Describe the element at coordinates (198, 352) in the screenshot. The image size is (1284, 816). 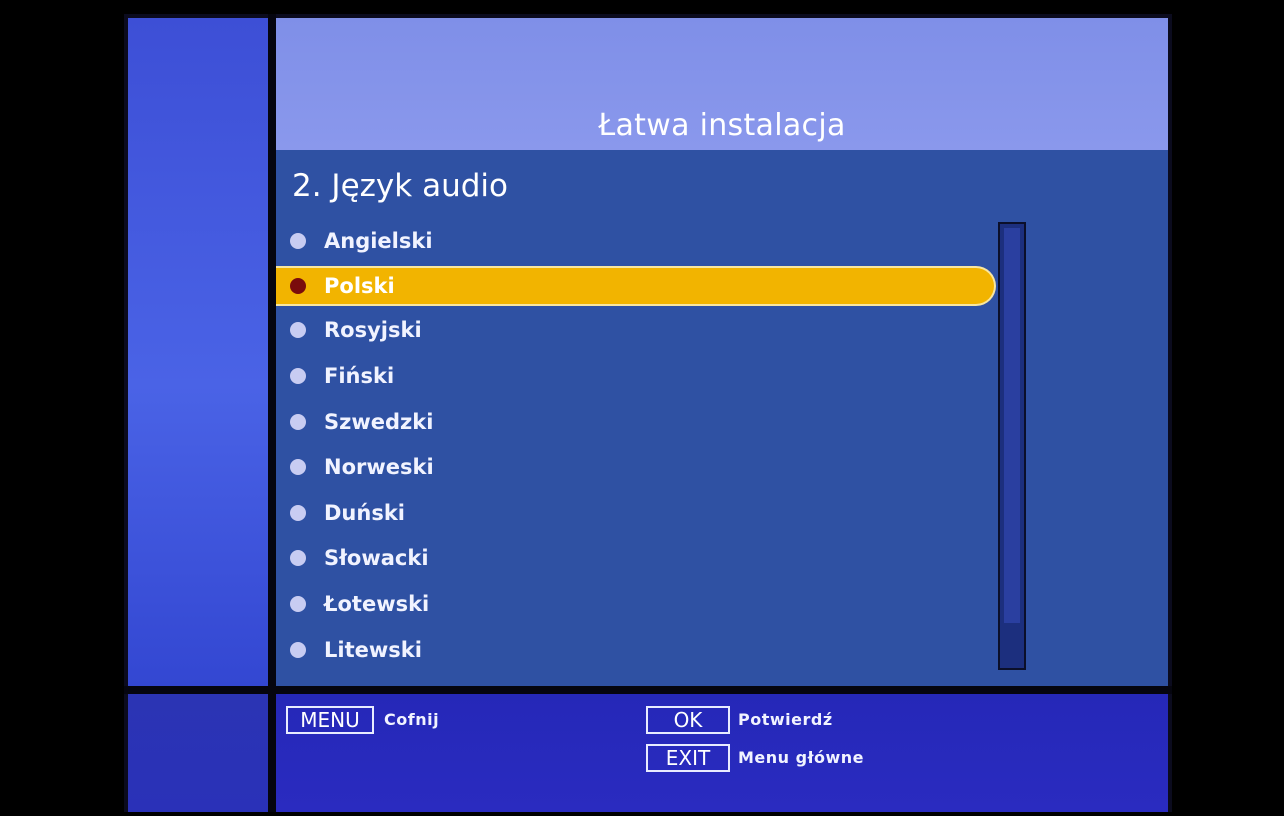
I see `left-decor-panel` at that location.